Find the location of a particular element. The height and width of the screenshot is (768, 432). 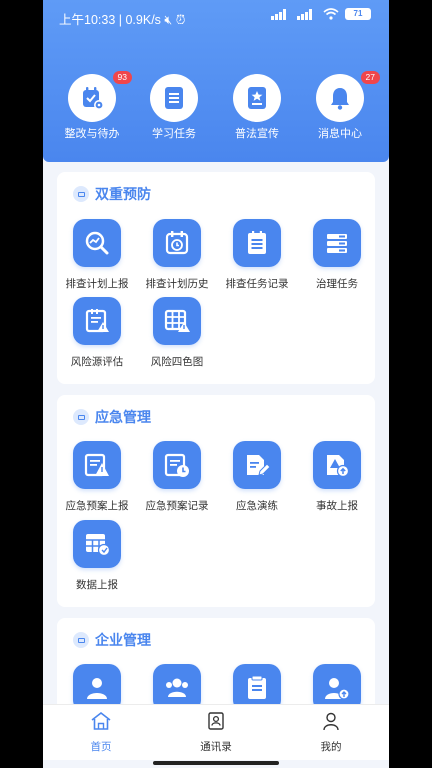

grid-item: 事故上报 is located at coordinates (337, 477).